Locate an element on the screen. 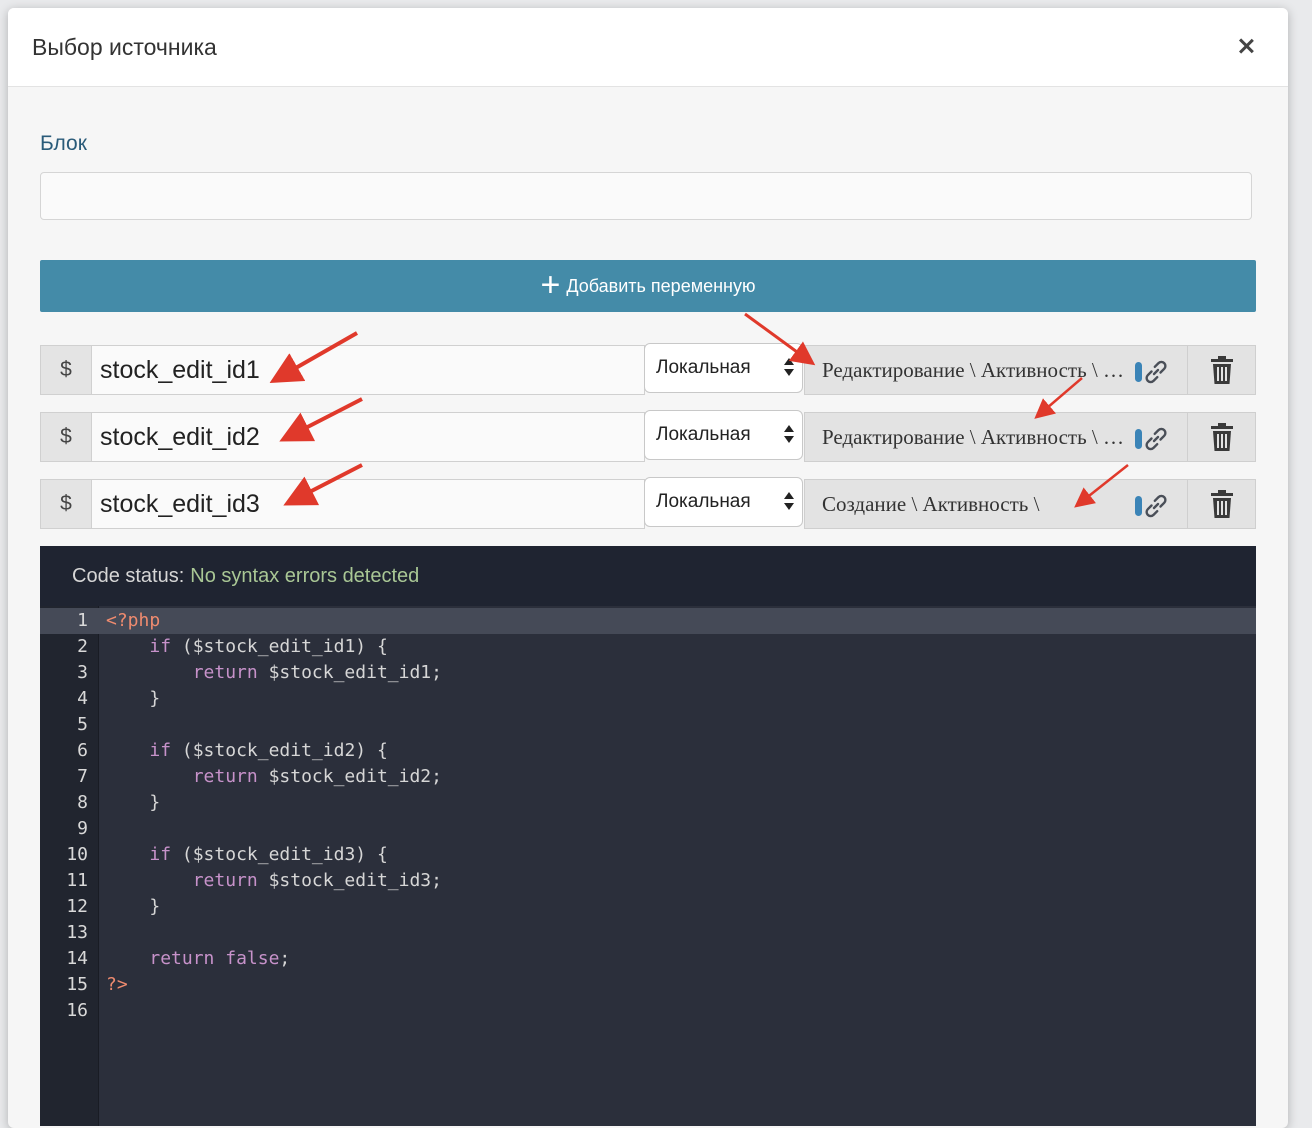  line-number: 13 is located at coordinates (77, 932).